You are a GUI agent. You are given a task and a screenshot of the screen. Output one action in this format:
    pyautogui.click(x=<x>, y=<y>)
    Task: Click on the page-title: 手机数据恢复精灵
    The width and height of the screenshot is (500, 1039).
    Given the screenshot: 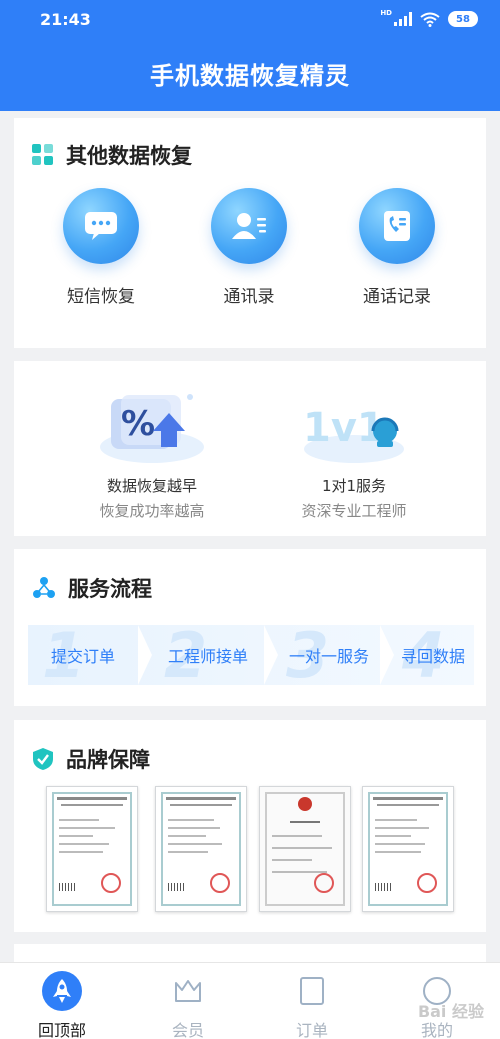 What is the action you would take?
    pyautogui.click(x=250, y=76)
    